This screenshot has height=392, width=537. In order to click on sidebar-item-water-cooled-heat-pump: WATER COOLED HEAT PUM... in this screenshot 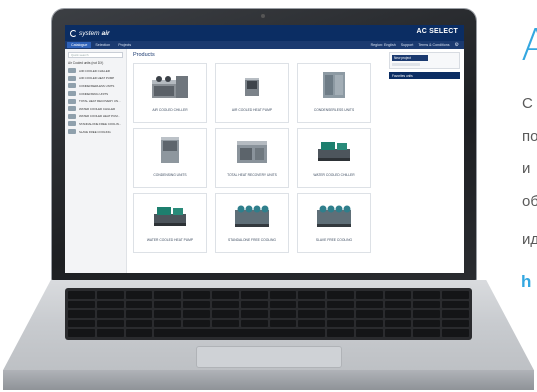, I will do `click(95, 117)`.